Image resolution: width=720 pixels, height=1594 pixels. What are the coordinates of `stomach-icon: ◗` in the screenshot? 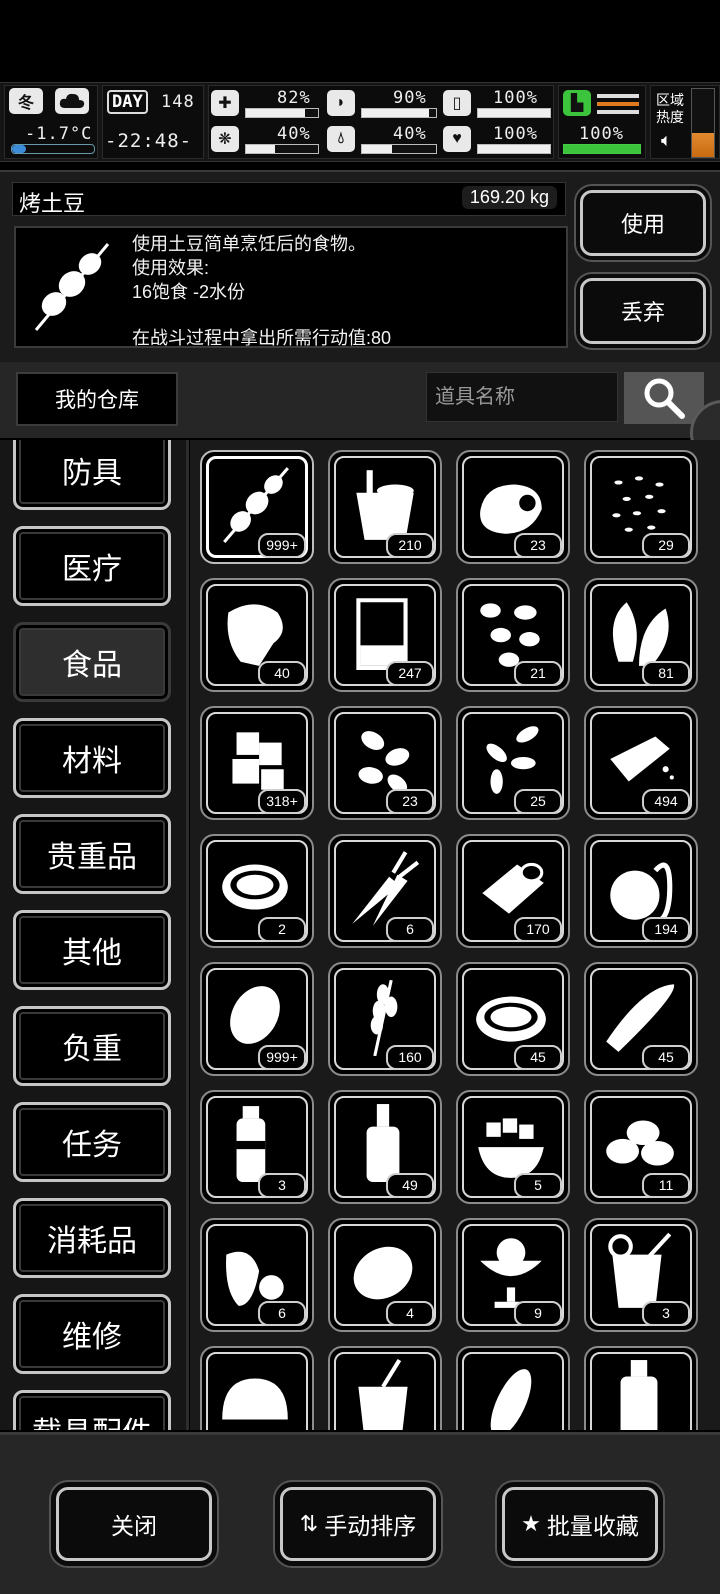 It's located at (341, 103).